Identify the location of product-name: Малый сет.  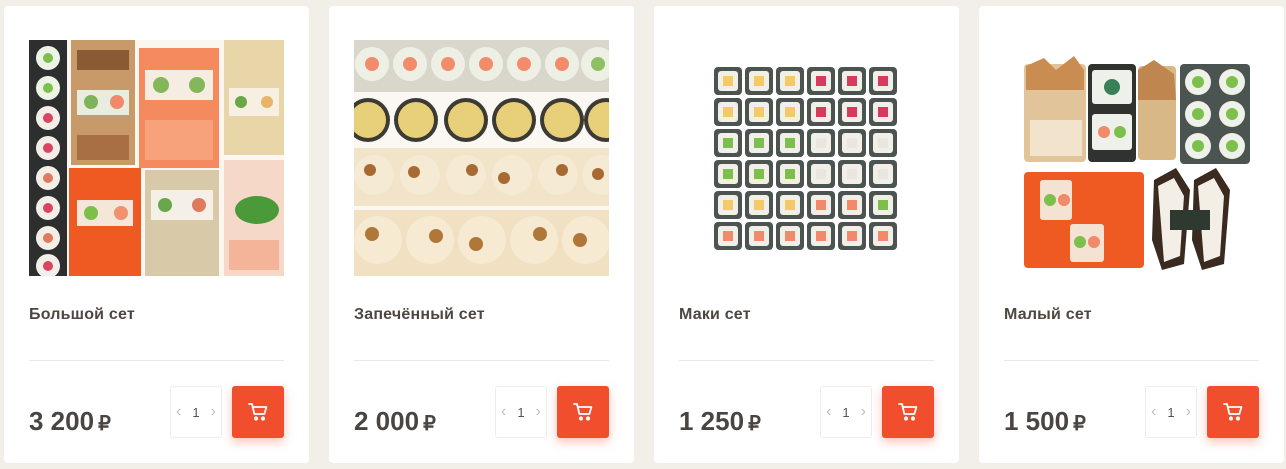
(1048, 315).